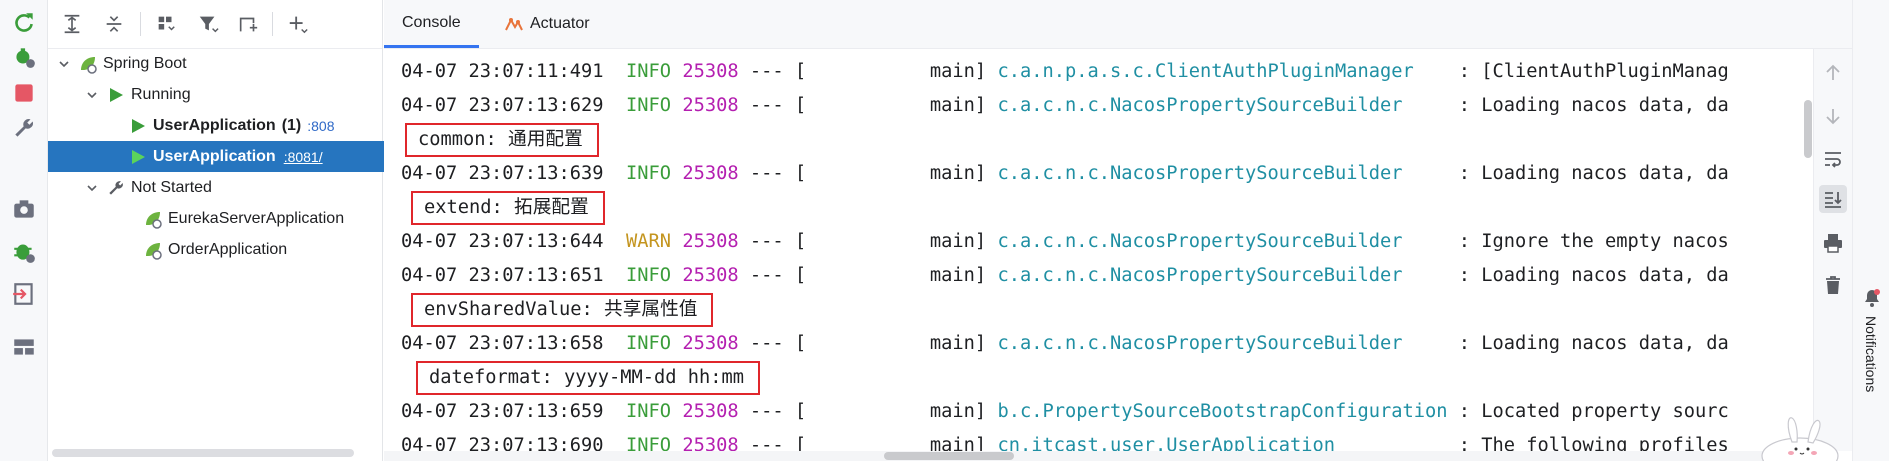  Describe the element at coordinates (203, 453) in the screenshot. I see `services-horizontal-scrollbar` at that location.